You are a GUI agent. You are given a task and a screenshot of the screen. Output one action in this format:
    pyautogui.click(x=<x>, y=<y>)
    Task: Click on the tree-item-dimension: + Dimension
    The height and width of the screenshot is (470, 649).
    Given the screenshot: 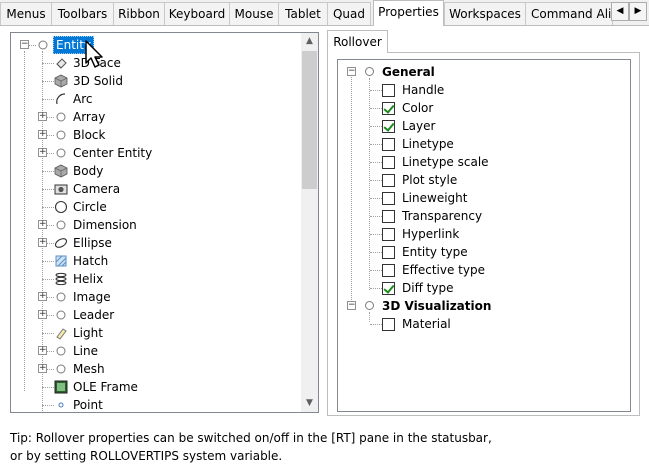 What is the action you would take?
    pyautogui.click(x=153, y=225)
    